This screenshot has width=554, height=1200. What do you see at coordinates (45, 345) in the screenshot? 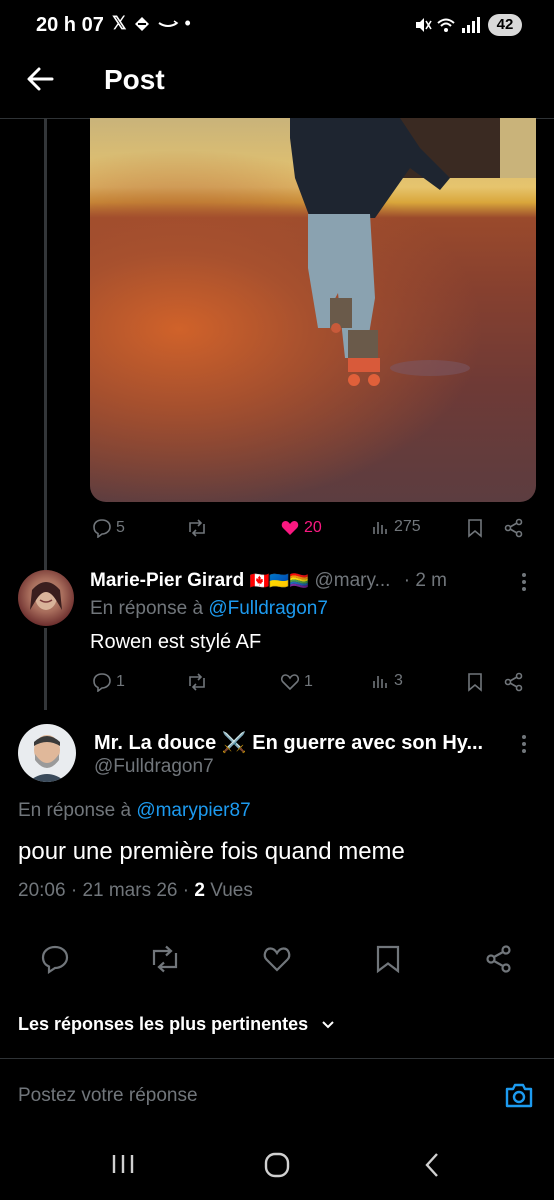
I see `thread-line` at bounding box center [45, 345].